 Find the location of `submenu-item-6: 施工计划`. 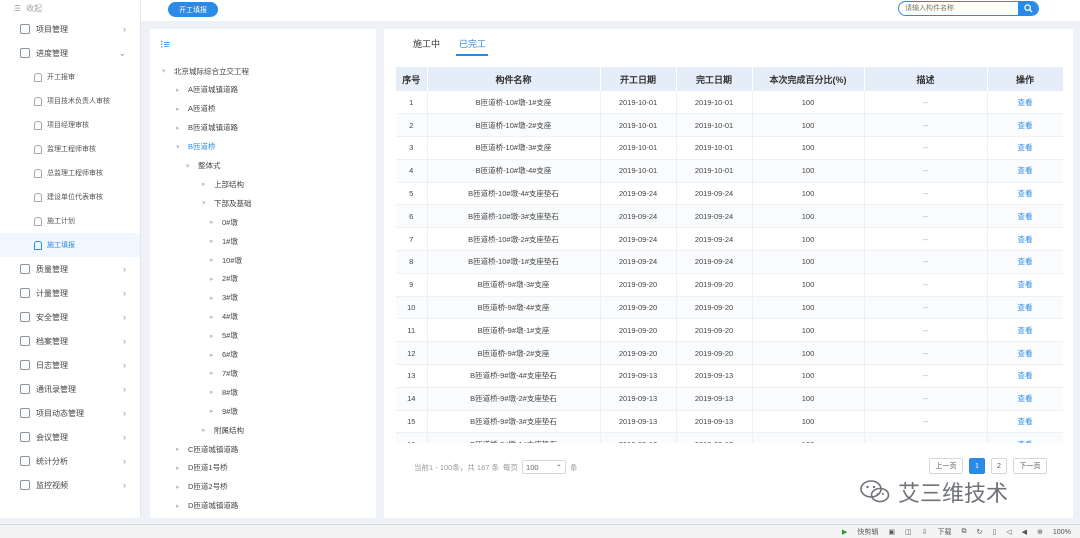

submenu-item-6: 施工计划 is located at coordinates (70, 221).